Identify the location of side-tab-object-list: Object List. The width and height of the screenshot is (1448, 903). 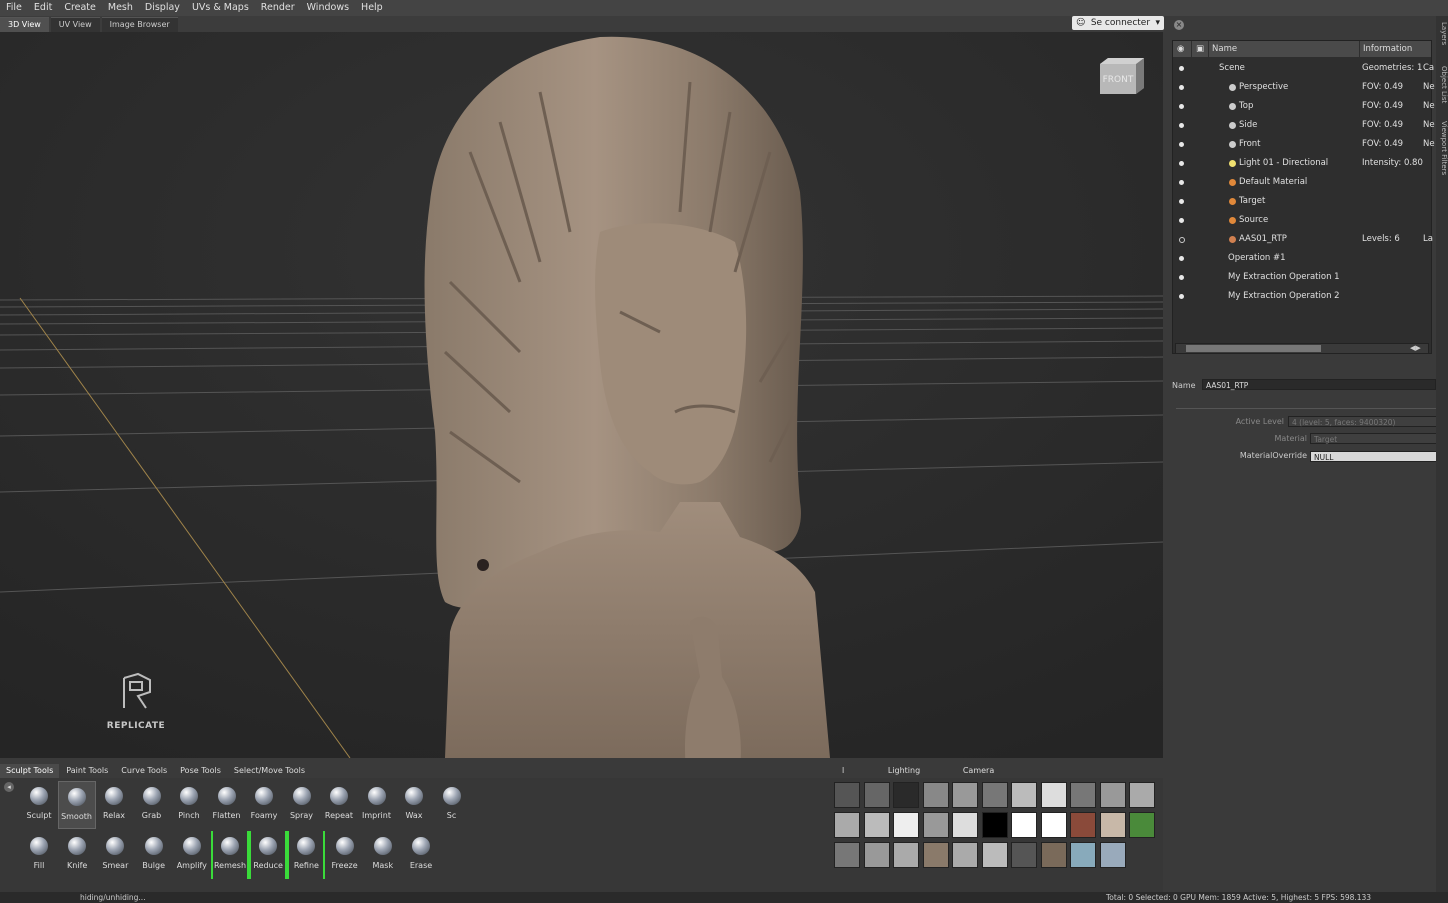
(1442, 84).